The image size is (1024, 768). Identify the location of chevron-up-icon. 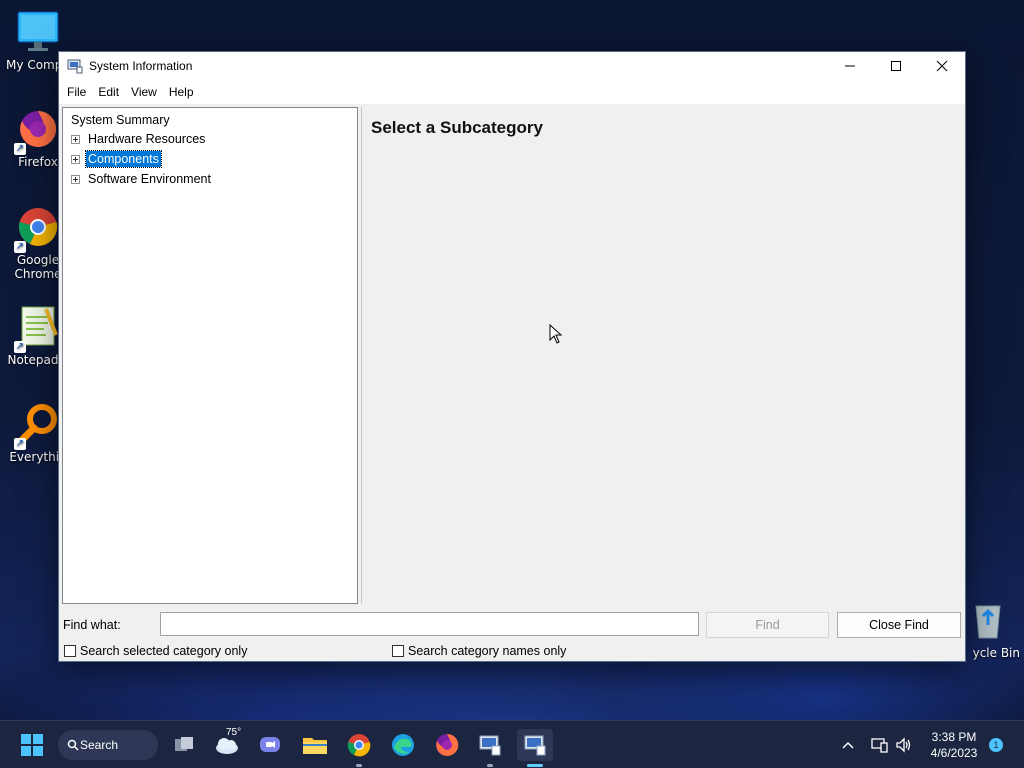
(848, 745).